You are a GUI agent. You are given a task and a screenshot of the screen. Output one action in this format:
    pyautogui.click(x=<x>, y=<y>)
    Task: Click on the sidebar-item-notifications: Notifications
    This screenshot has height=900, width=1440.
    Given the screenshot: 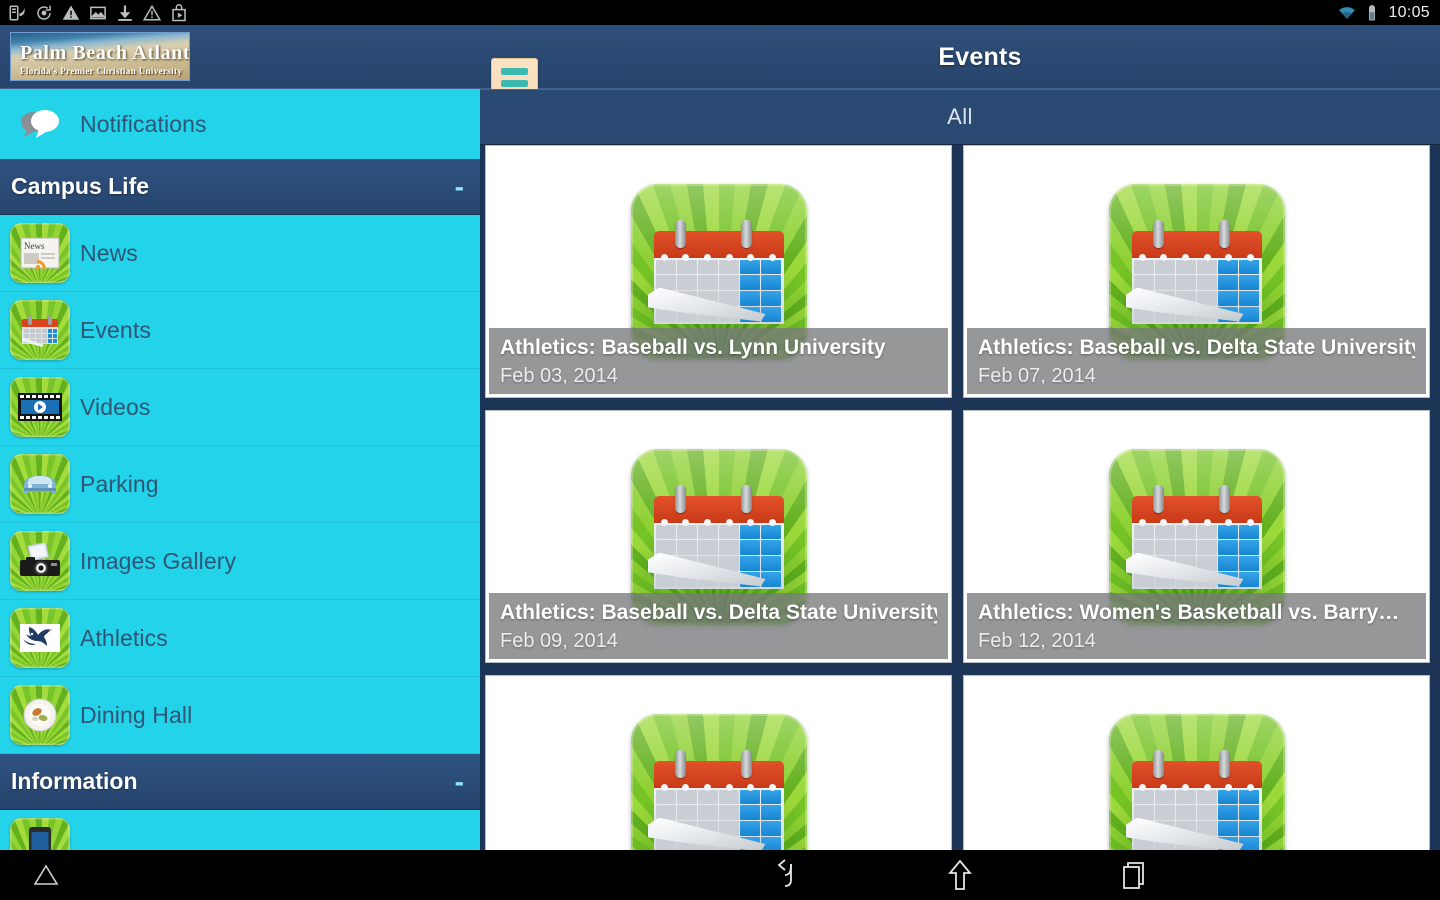 What is the action you would take?
    pyautogui.click(x=240, y=124)
    